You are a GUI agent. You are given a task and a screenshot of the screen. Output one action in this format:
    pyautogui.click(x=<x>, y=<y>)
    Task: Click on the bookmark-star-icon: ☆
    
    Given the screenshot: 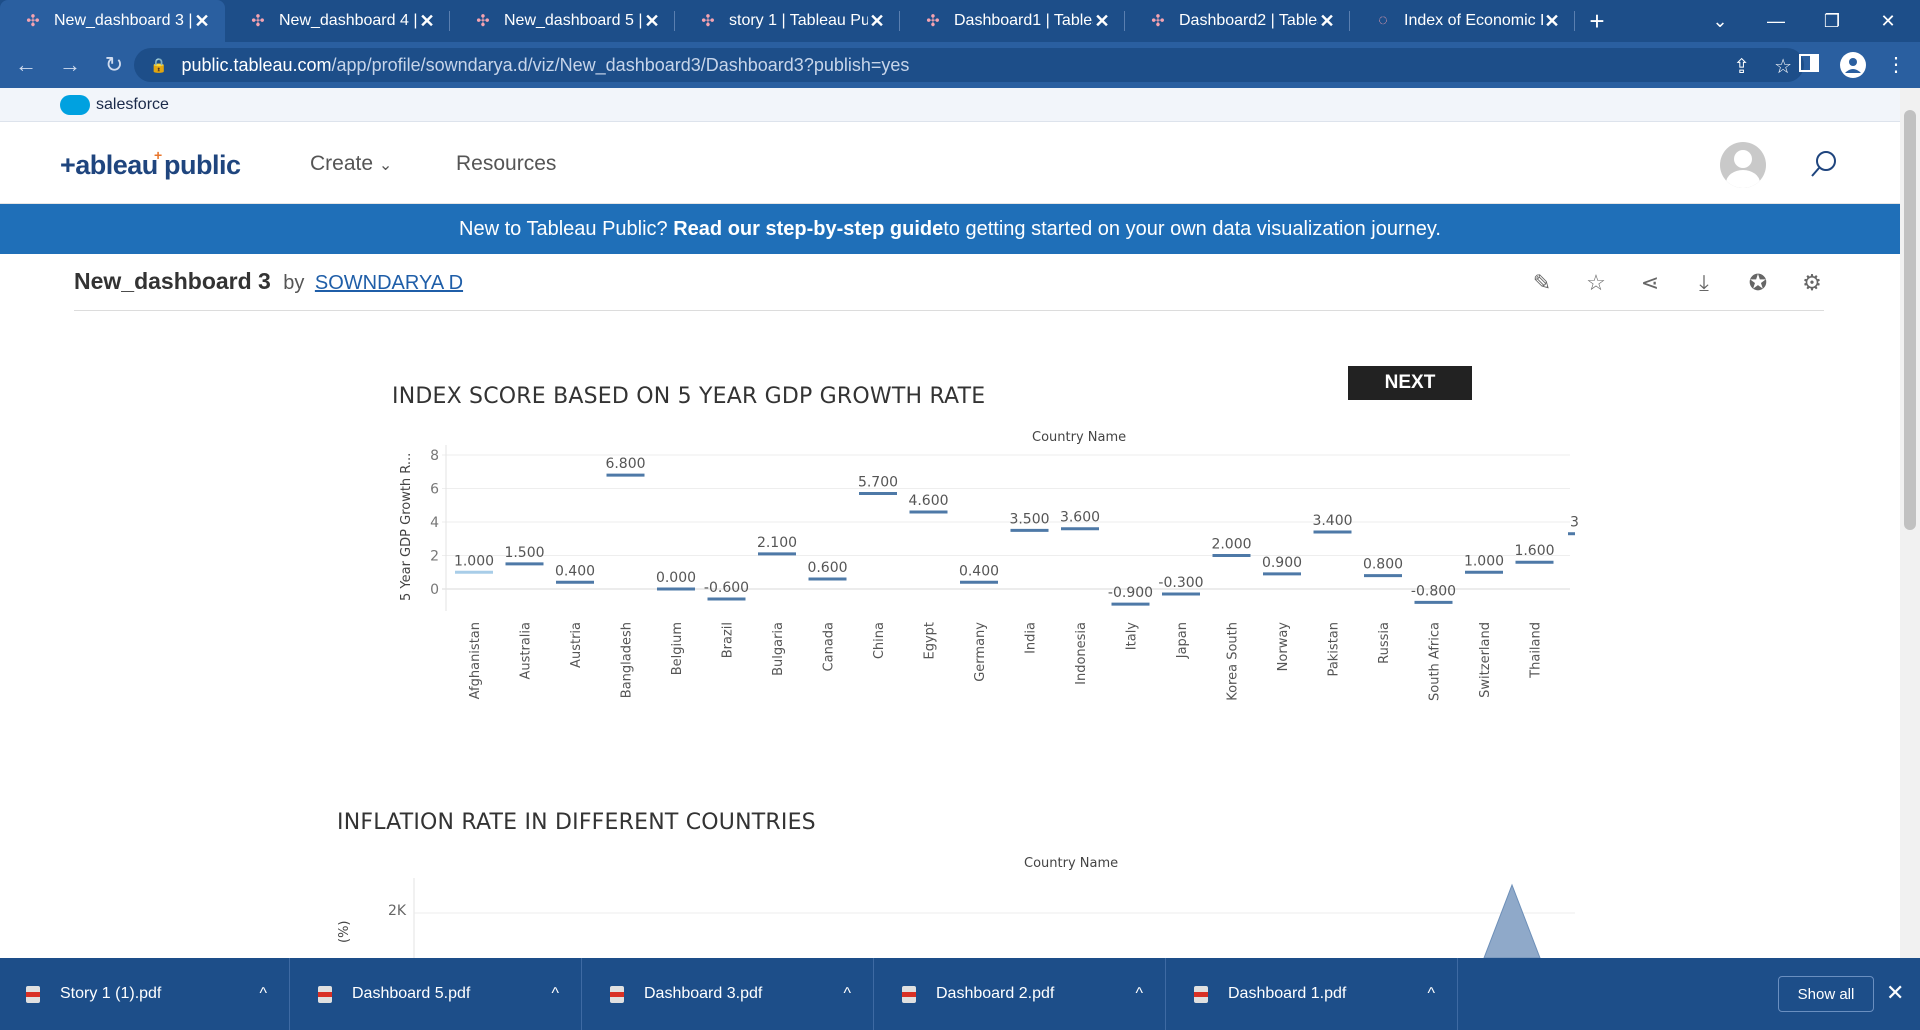 What is the action you would take?
    pyautogui.click(x=1783, y=66)
    